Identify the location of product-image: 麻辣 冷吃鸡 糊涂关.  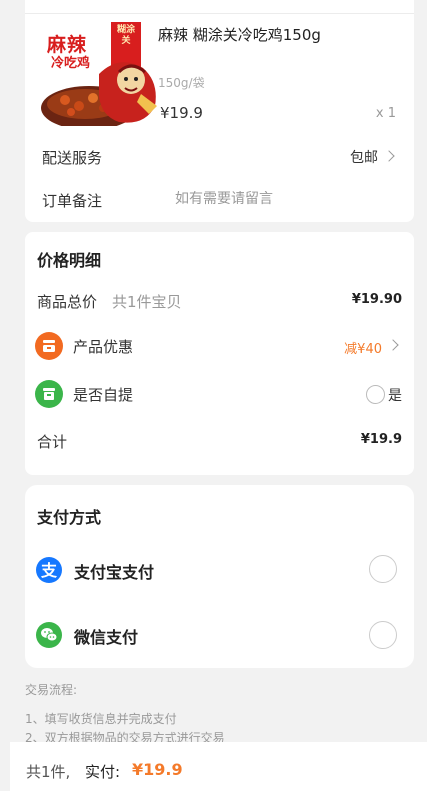
(103, 74).